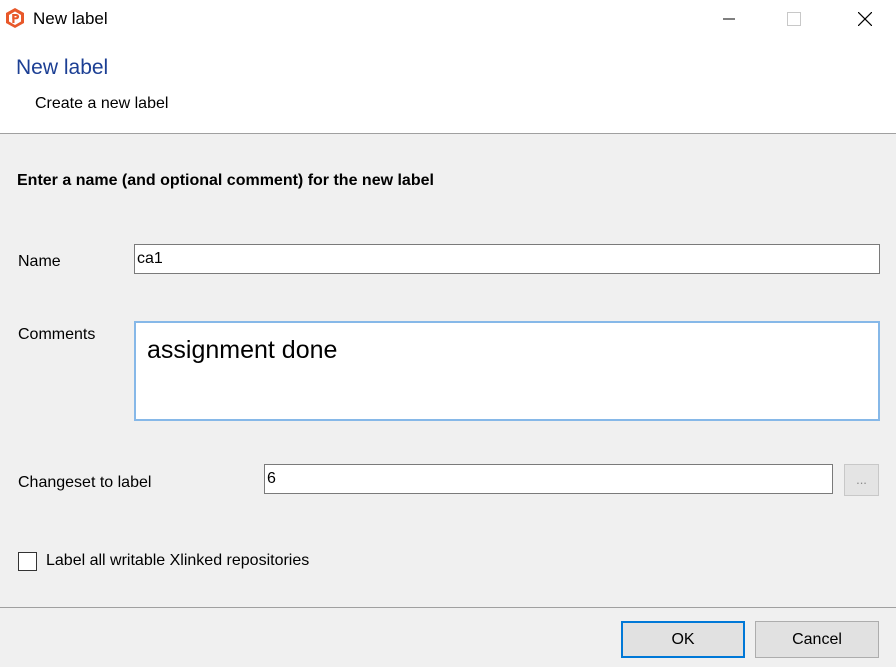  I want to click on header-subtitle: Create a new label, so click(102, 103).